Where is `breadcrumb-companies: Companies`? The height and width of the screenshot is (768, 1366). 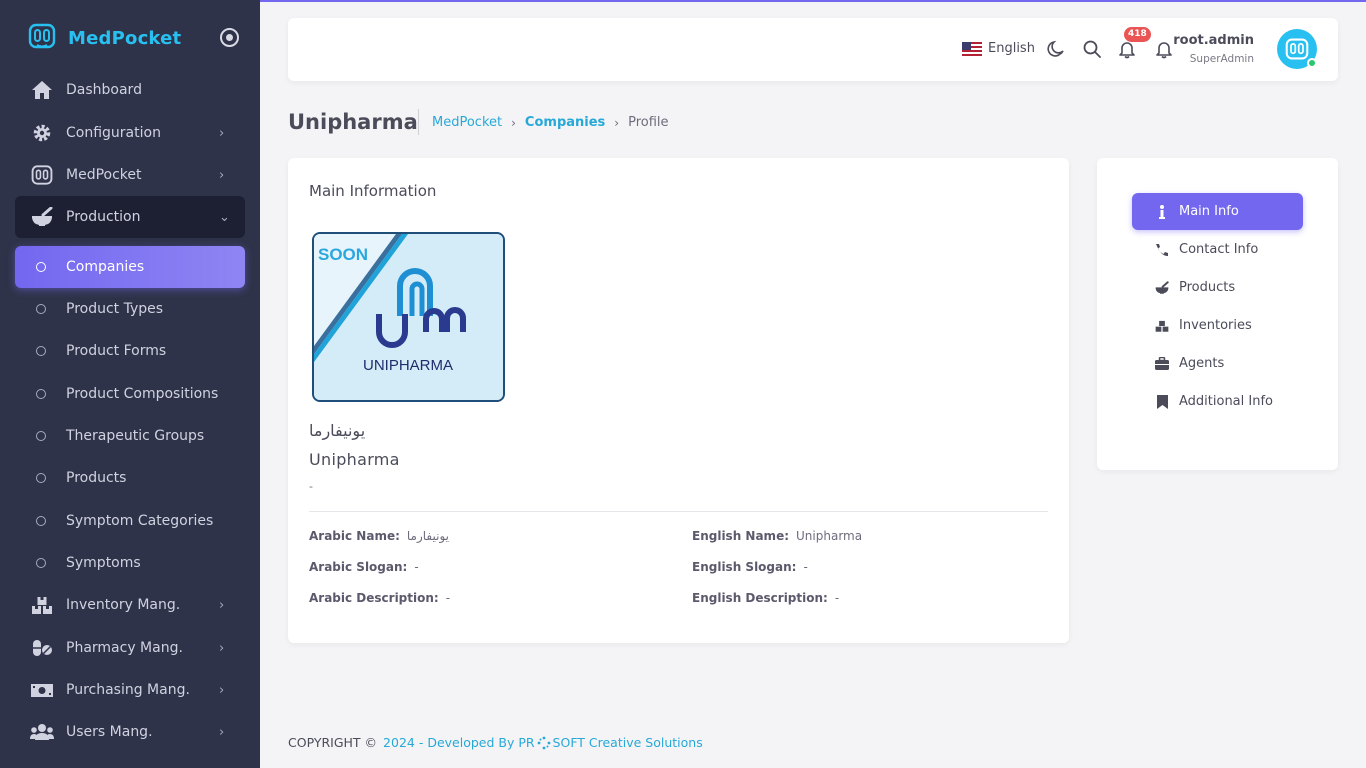 breadcrumb-companies: Companies is located at coordinates (565, 122).